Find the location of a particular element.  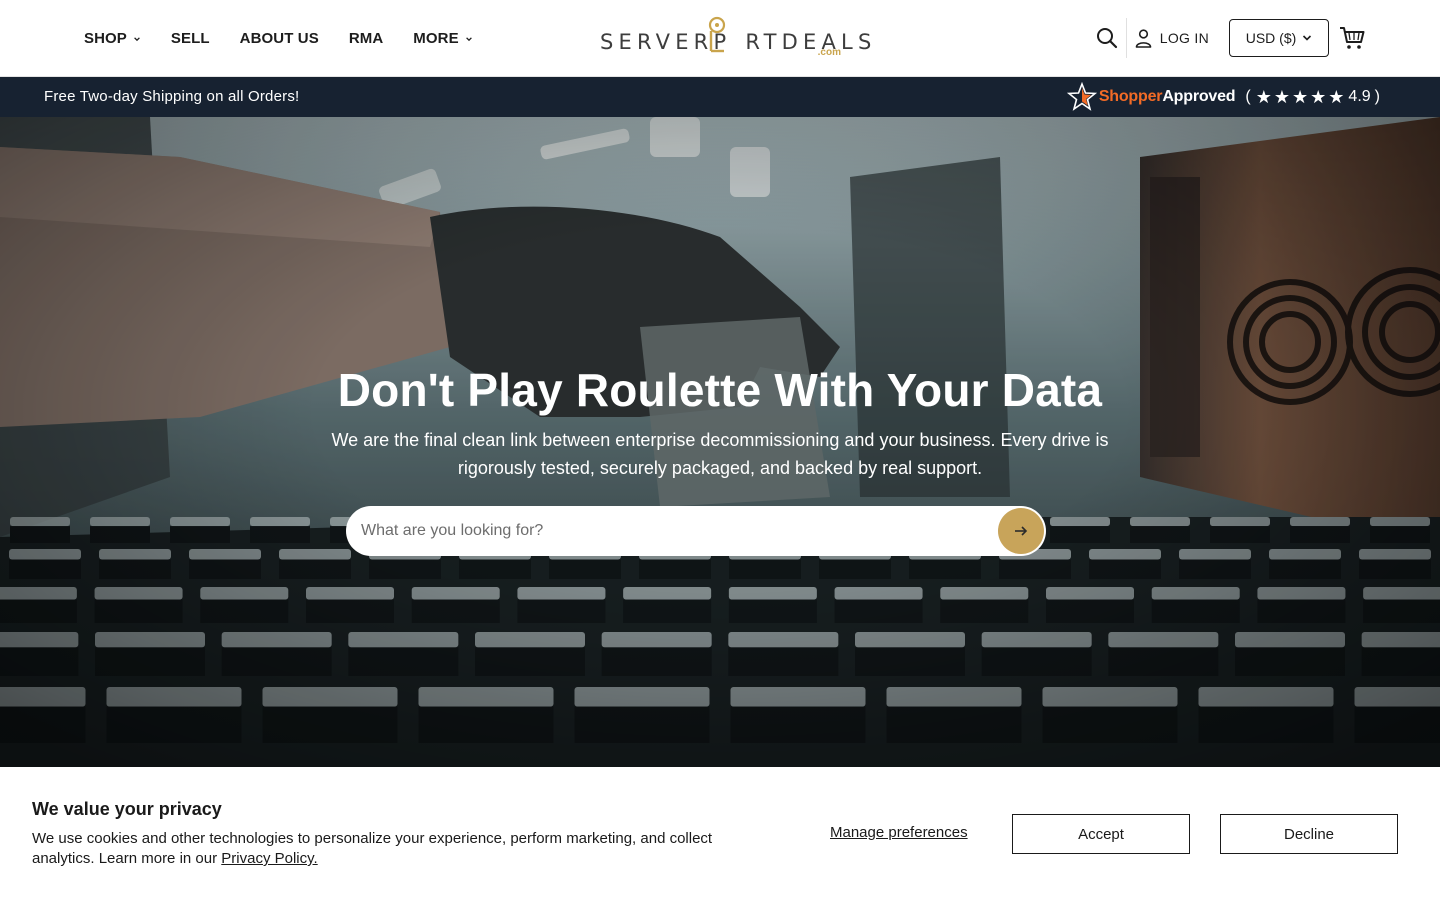

nav-sell-label: SELL is located at coordinates (190, 38).